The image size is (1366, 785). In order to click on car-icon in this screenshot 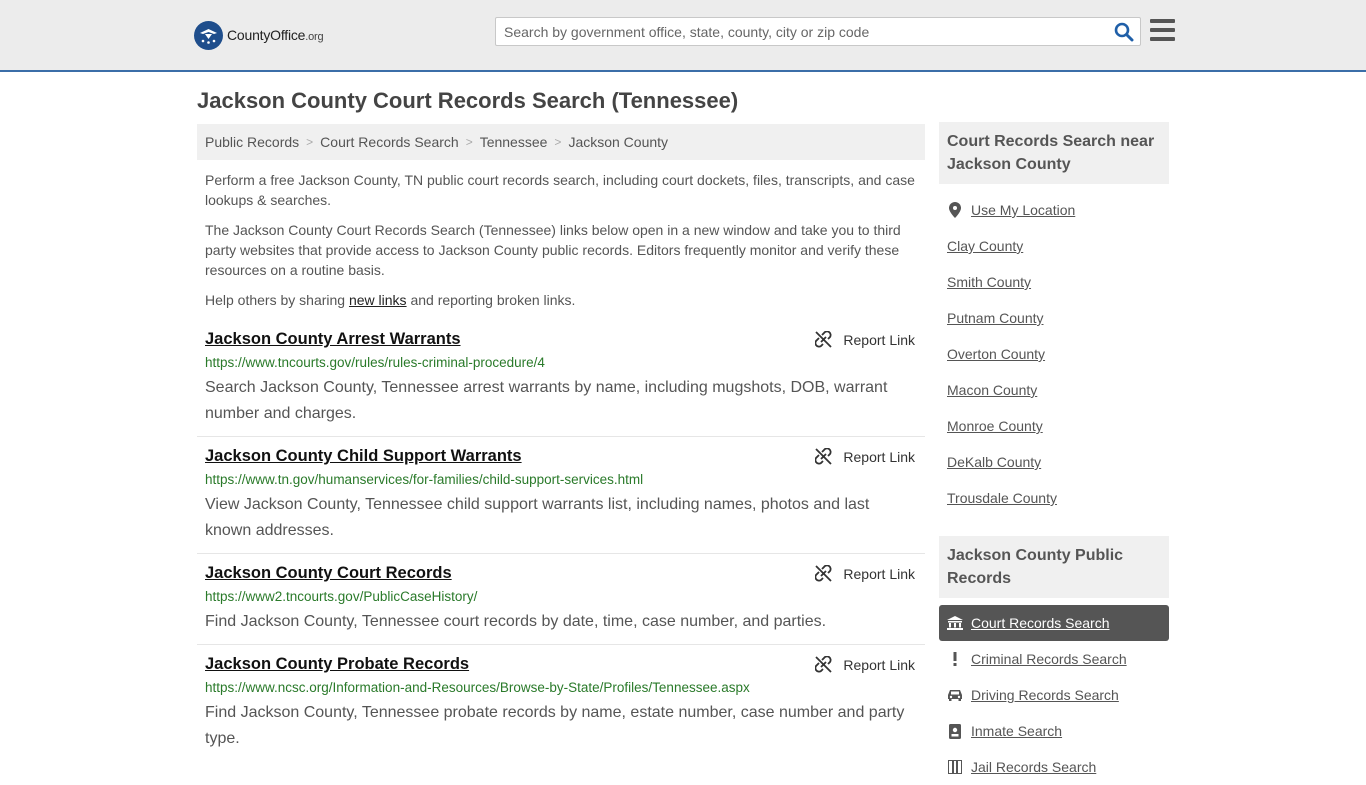, I will do `click(955, 695)`.